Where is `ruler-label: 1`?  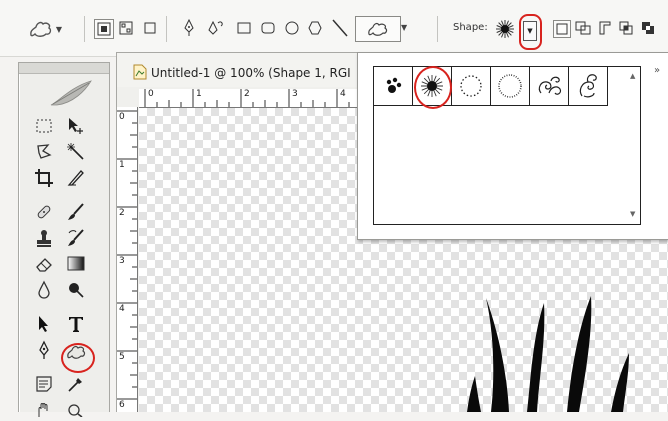
ruler-label: 1 is located at coordinates (199, 94).